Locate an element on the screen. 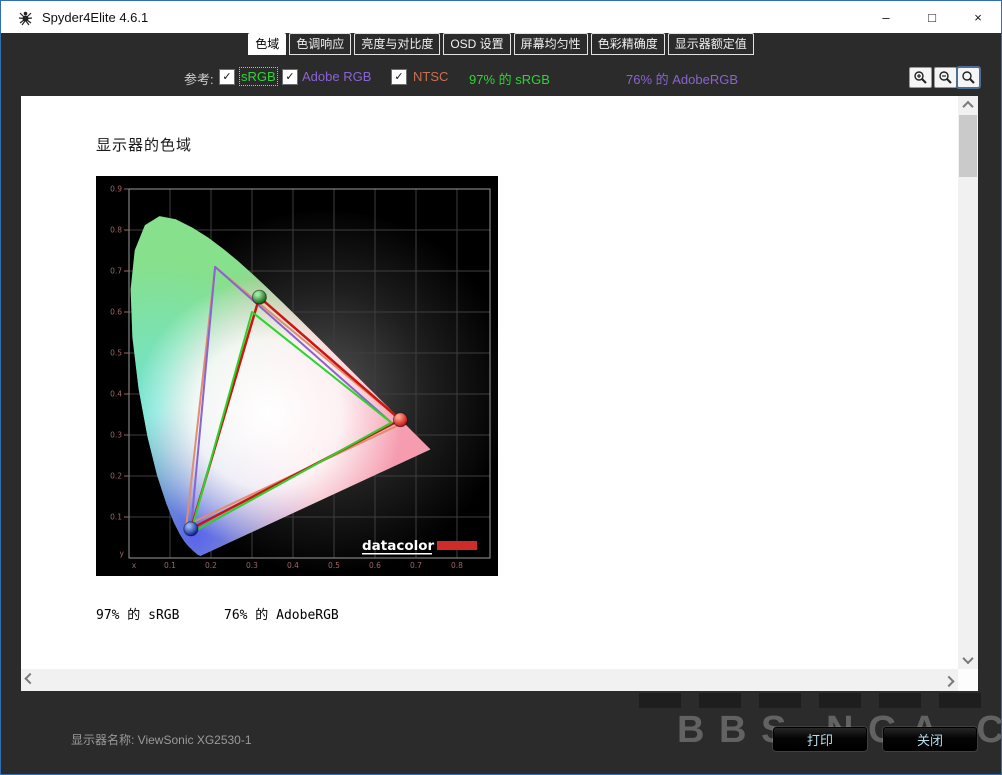  maximize-button: □ is located at coordinates (932, 17).